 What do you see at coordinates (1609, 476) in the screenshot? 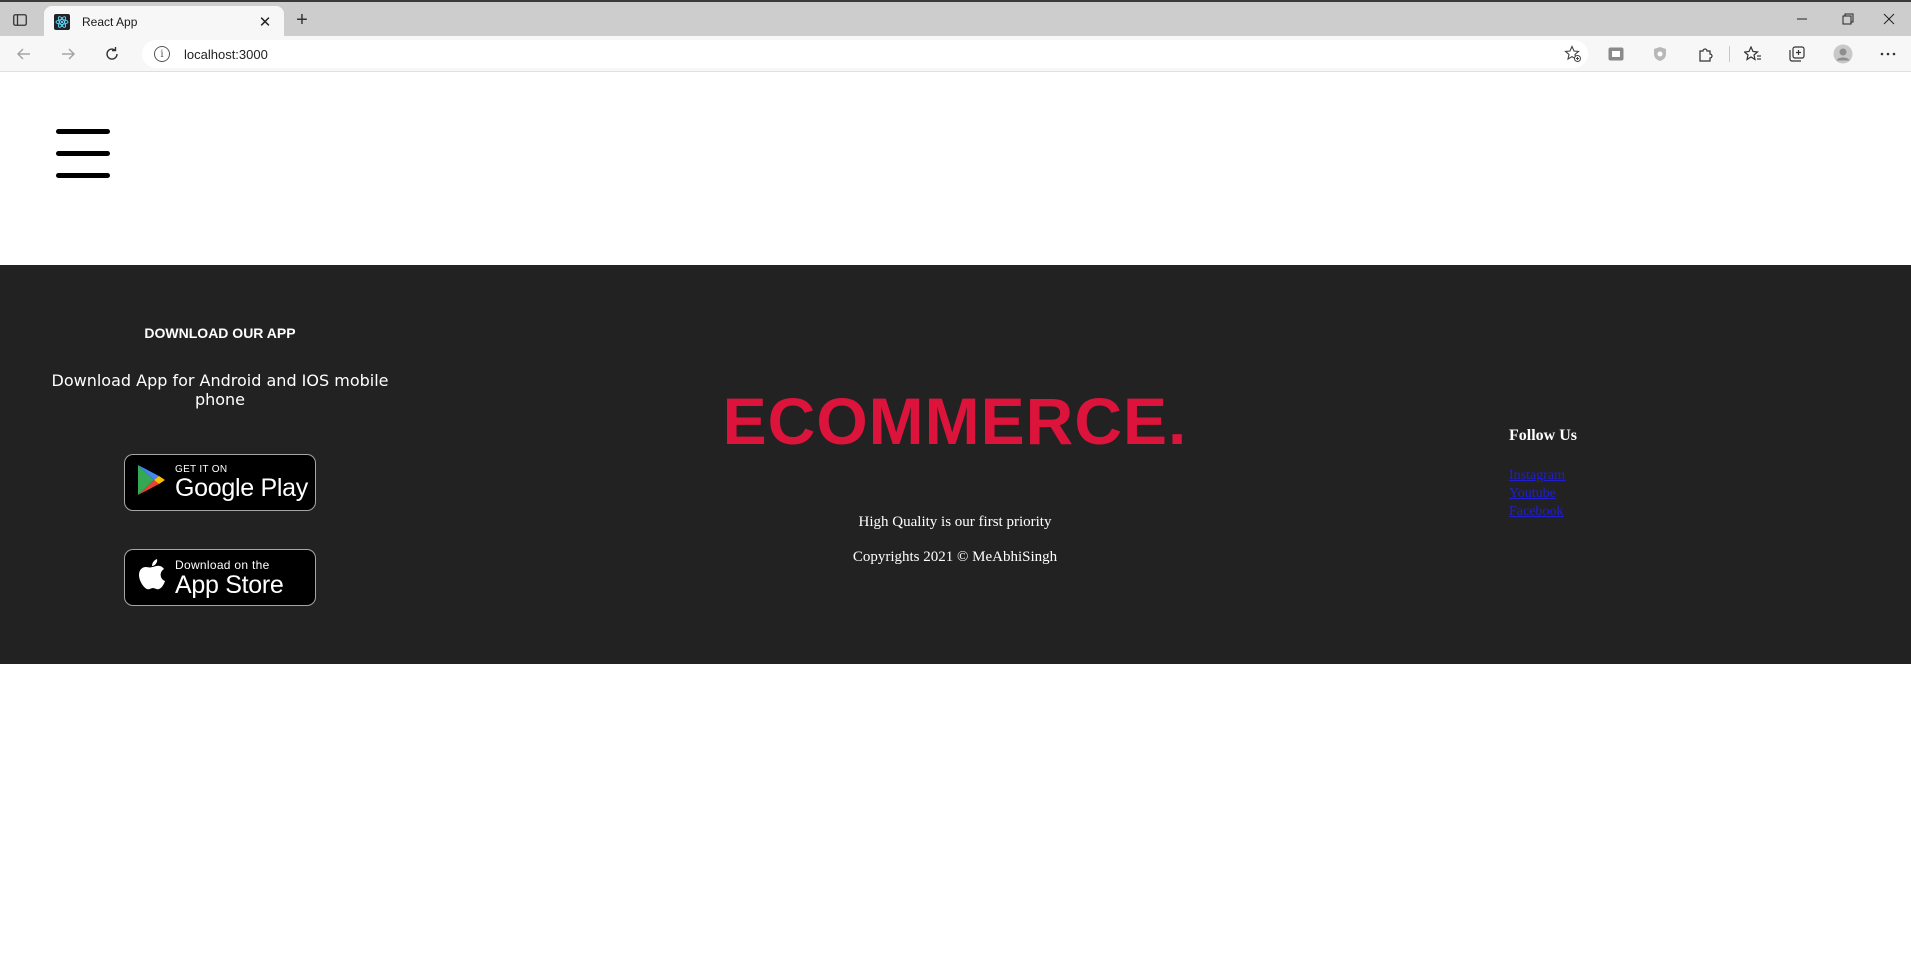
I see `instagram-link: Instagram` at bounding box center [1609, 476].